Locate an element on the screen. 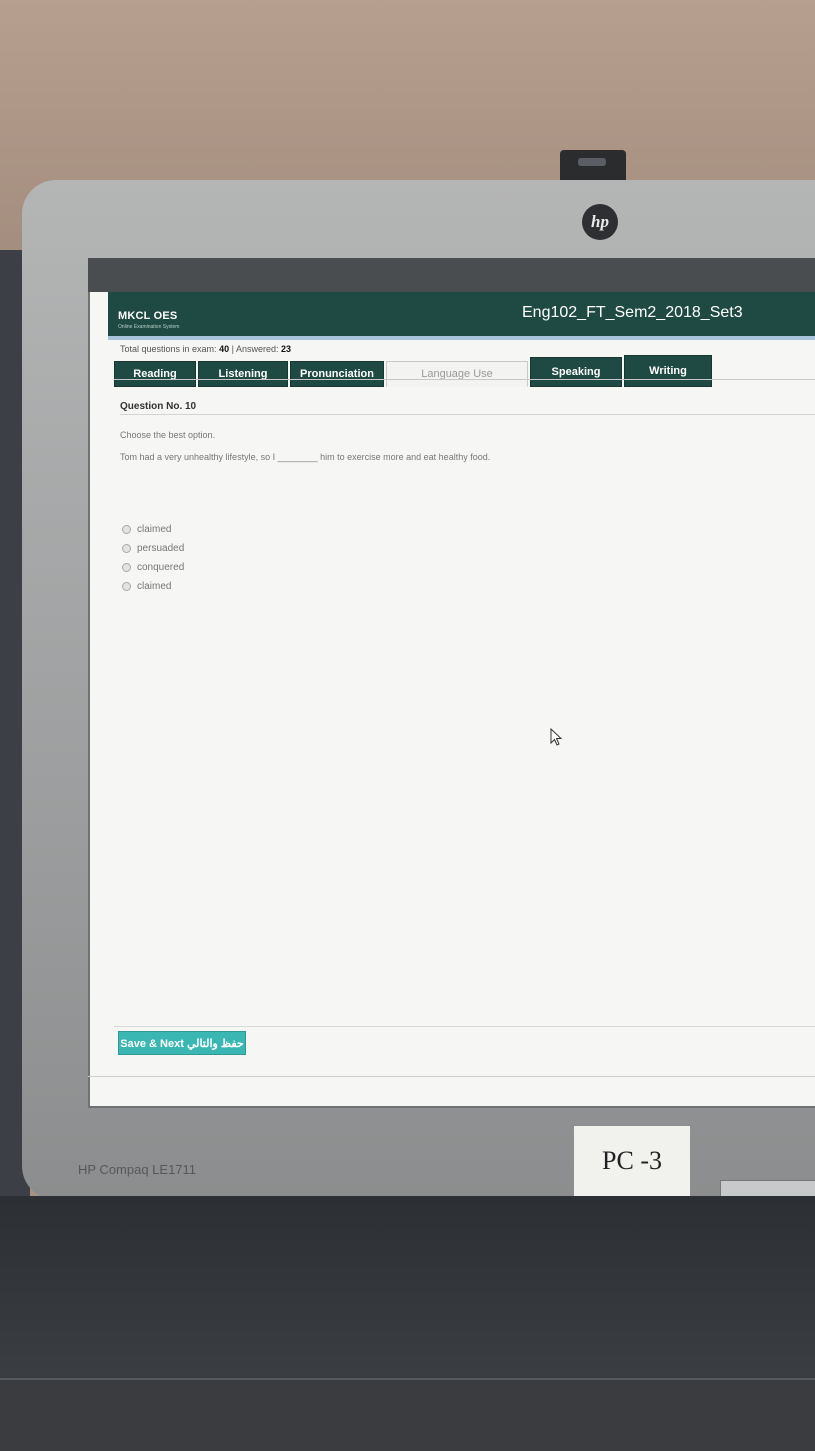 The image size is (815, 1451). pc-number-sticker: PC -3 is located at coordinates (632, 1161).